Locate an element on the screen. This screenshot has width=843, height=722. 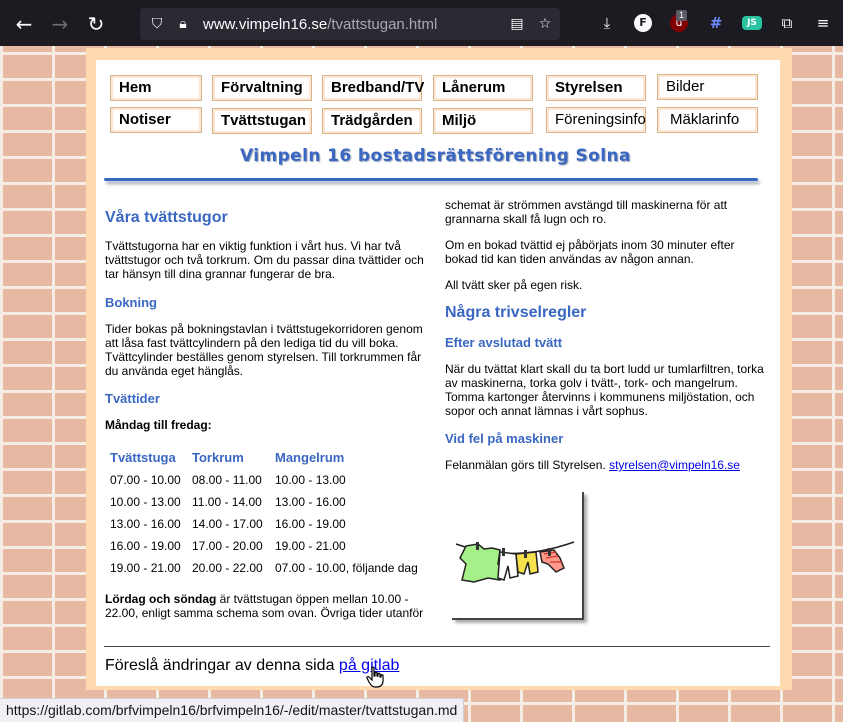
js-extension-icon: JS is located at coordinates (752, 23).